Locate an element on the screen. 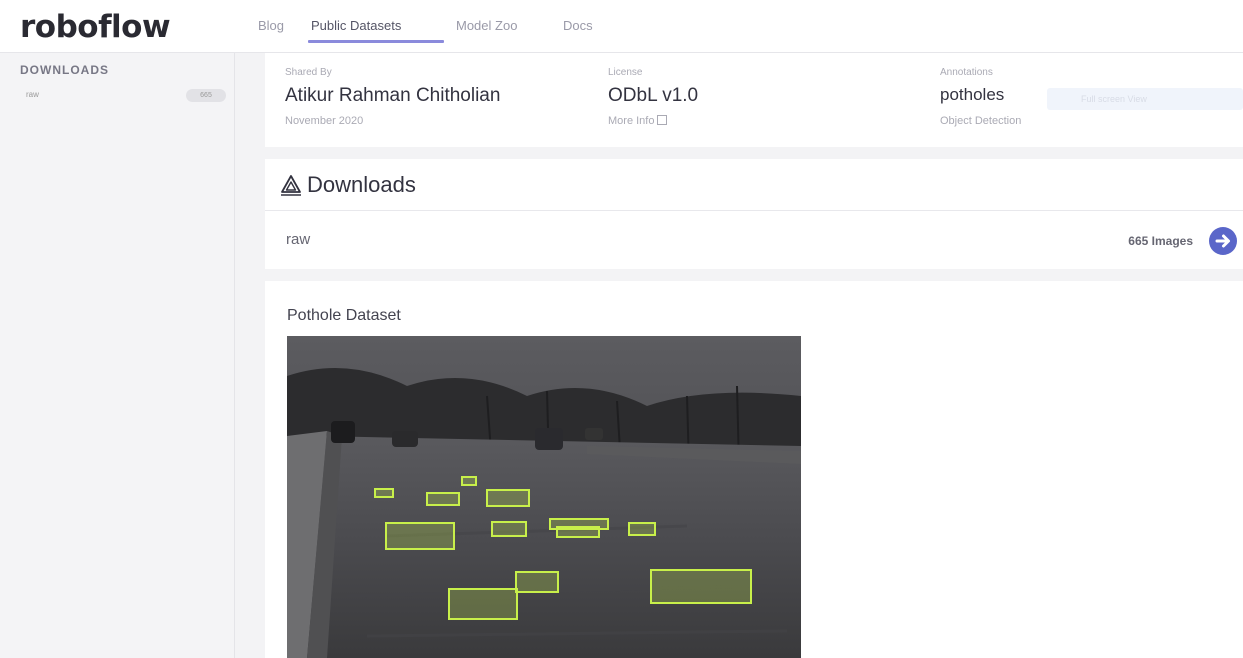  download-arrow-icon is located at coordinates (1223, 241).